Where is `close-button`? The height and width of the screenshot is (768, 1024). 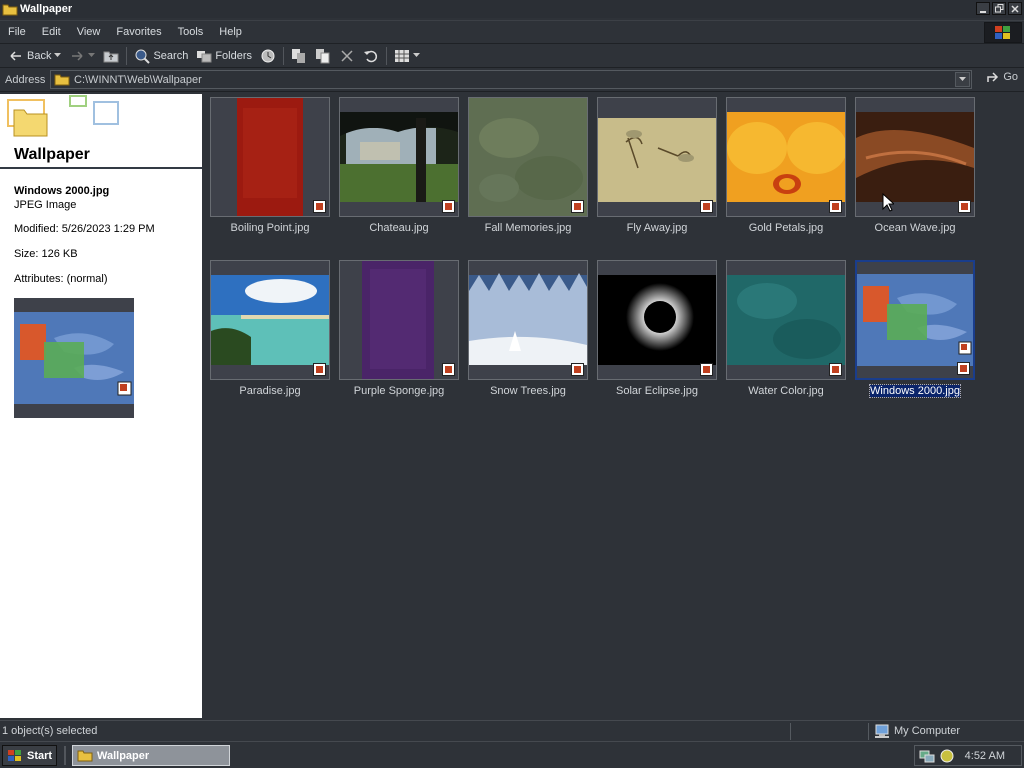 close-button is located at coordinates (1015, 8).